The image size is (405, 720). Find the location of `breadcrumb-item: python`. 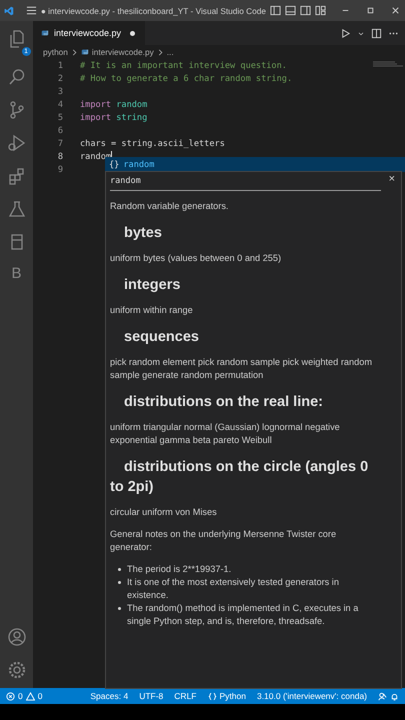

breadcrumb-item: python is located at coordinates (55, 52).